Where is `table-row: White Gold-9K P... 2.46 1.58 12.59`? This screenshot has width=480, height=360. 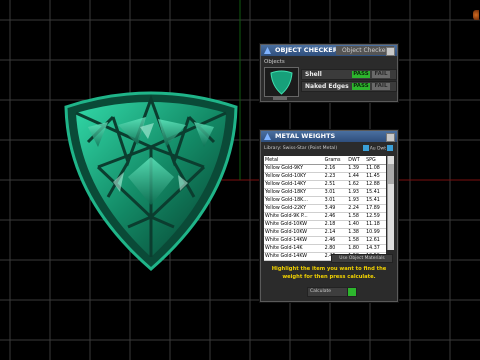 table-row: White Gold-9K P... 2.46 1.58 12.59 is located at coordinates (325, 216).